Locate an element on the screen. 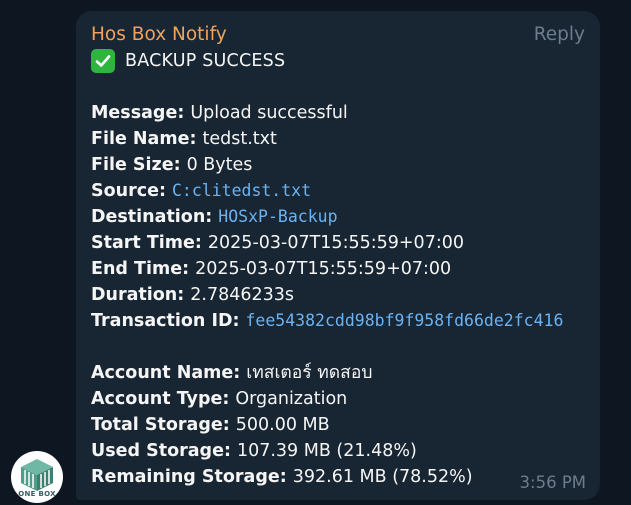 This screenshot has height=505, width=631. message-timestamp: 3:56 PM is located at coordinates (552, 482).